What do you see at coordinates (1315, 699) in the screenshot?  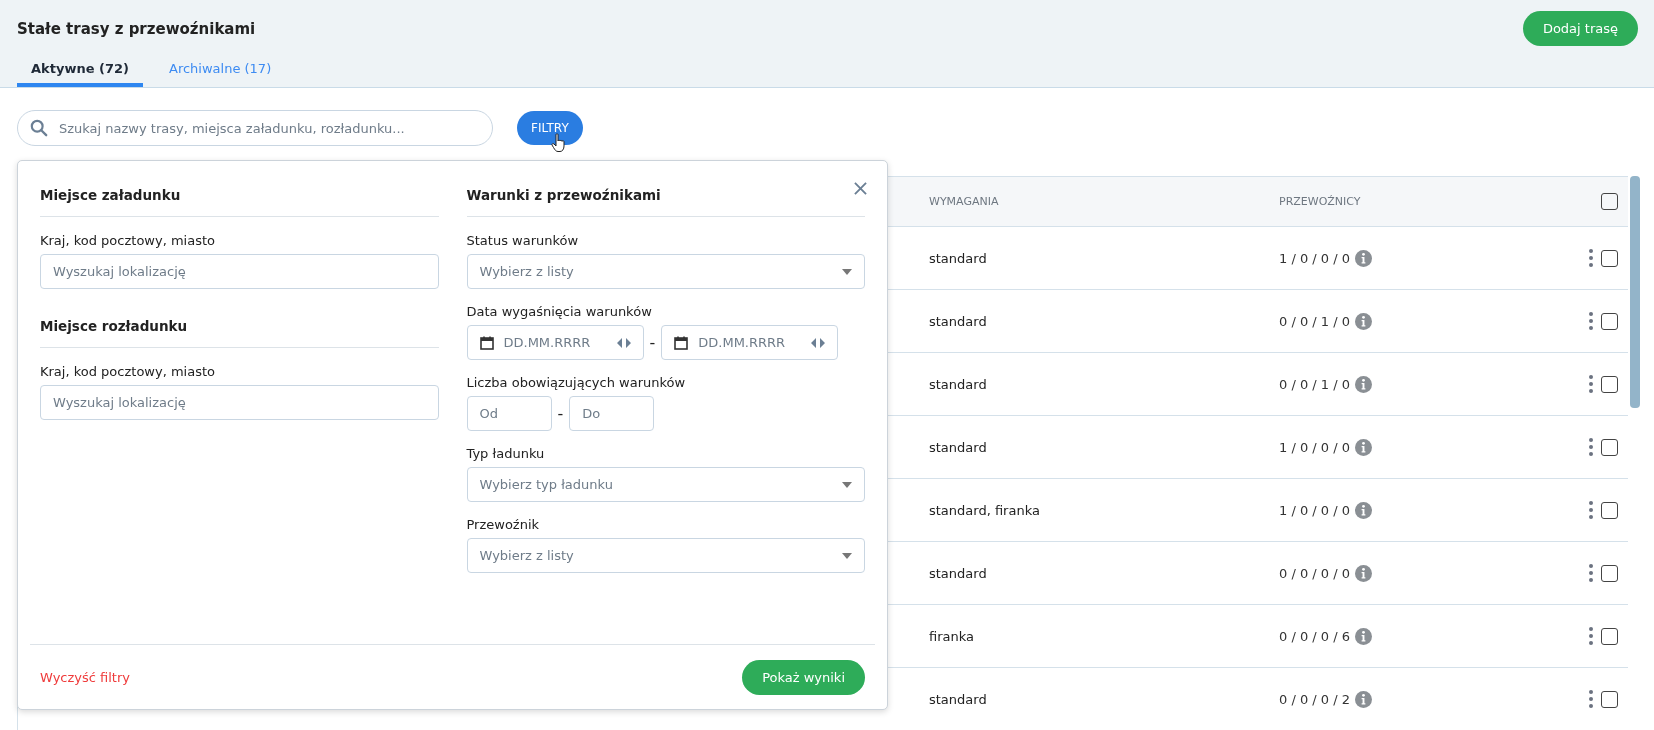 I see `table-cell: 0 / 0 / 0 / 2` at bounding box center [1315, 699].